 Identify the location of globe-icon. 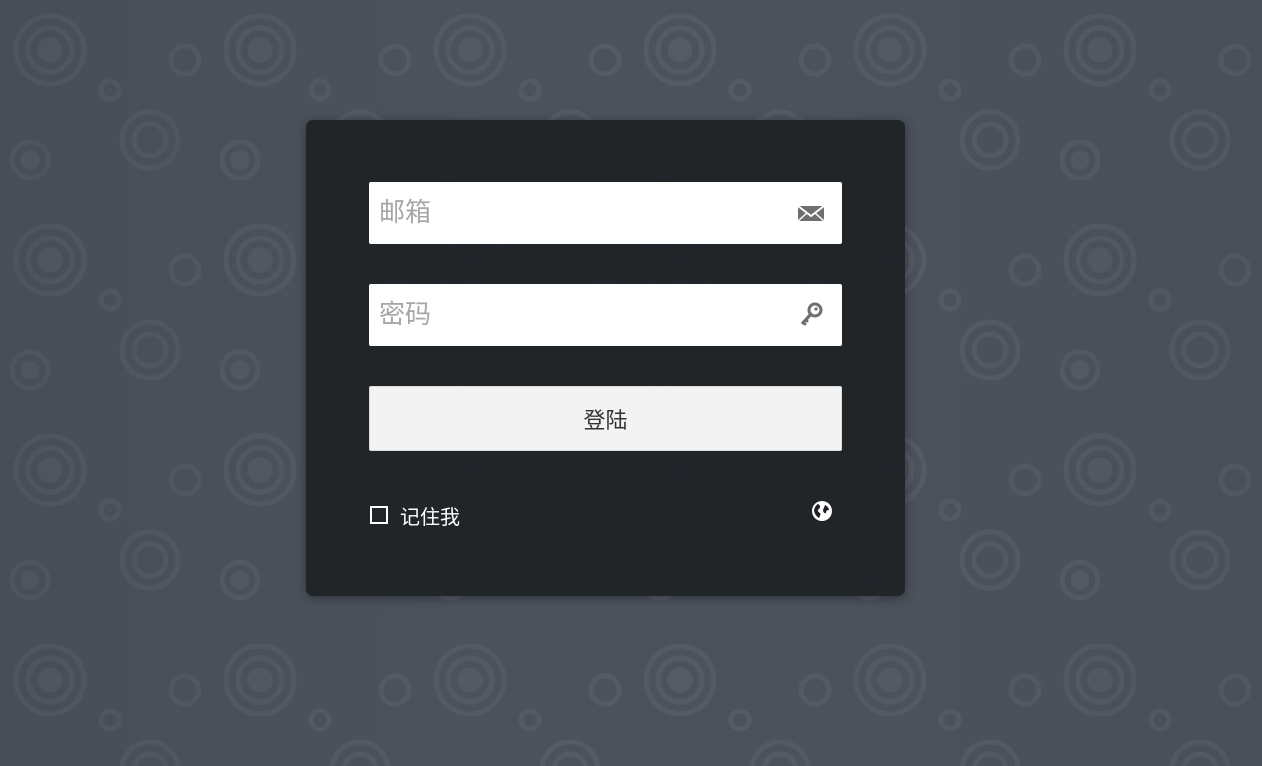
(822, 511).